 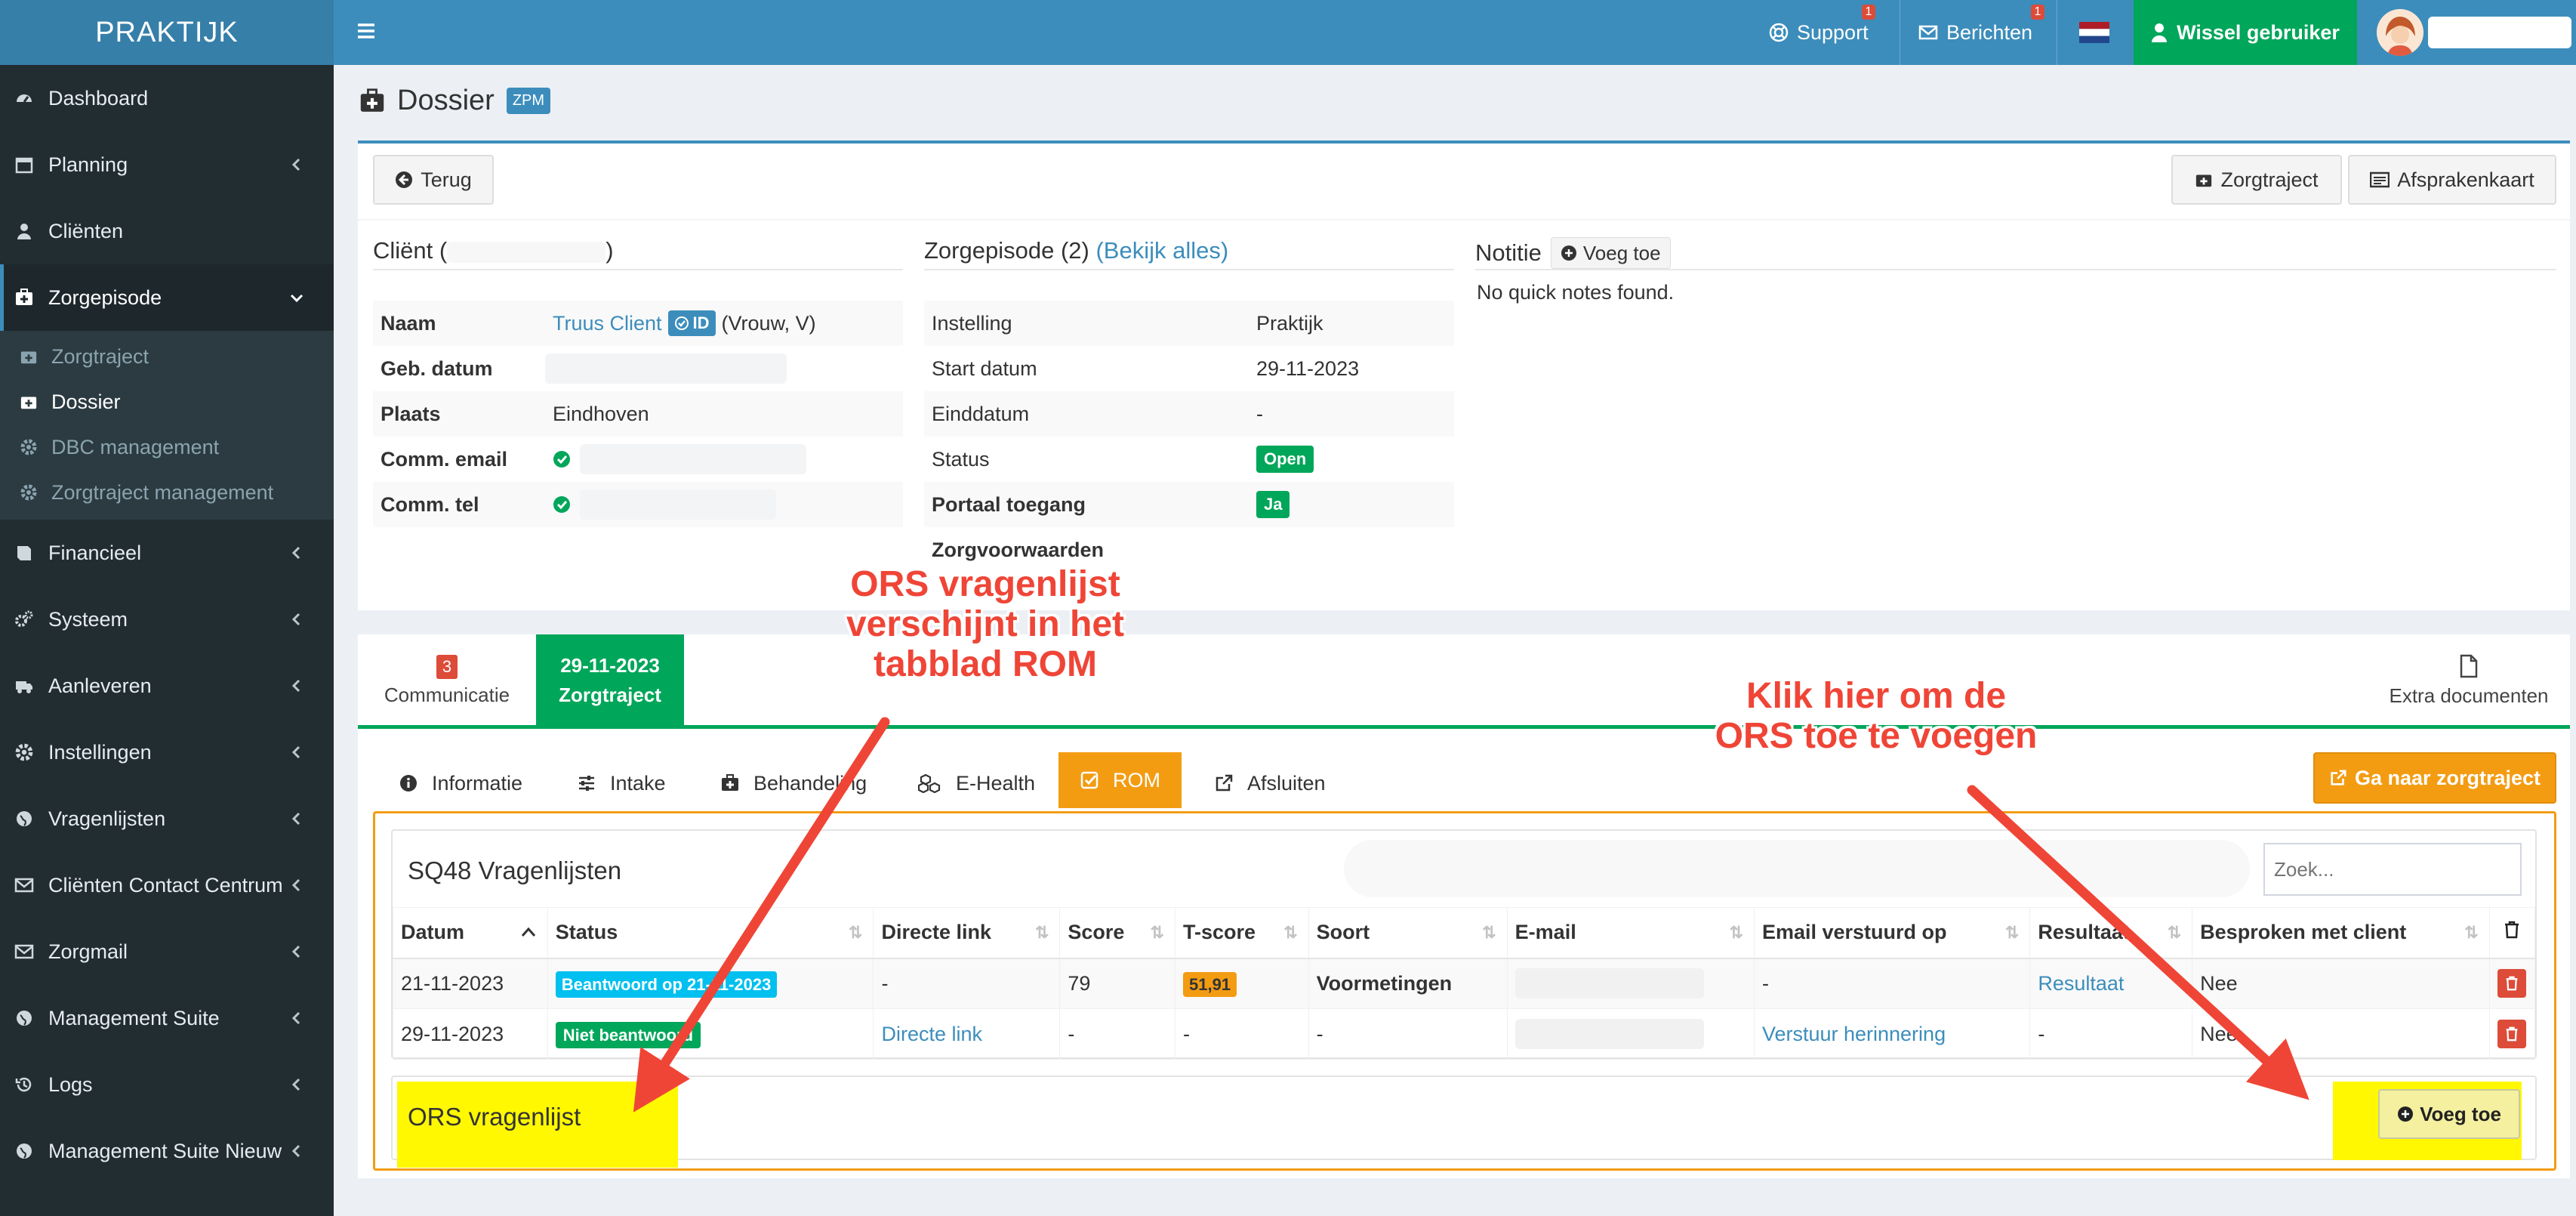 What do you see at coordinates (2138, 943) in the screenshot?
I see `arrow-to-ors-add` at bounding box center [2138, 943].